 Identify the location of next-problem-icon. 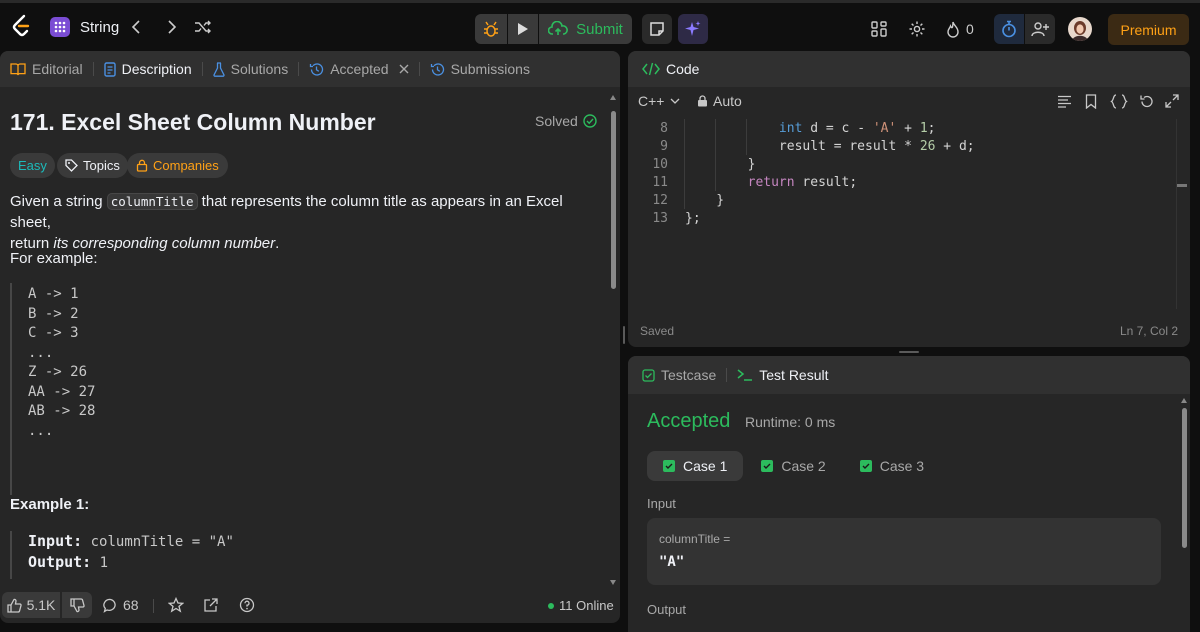
(172, 27).